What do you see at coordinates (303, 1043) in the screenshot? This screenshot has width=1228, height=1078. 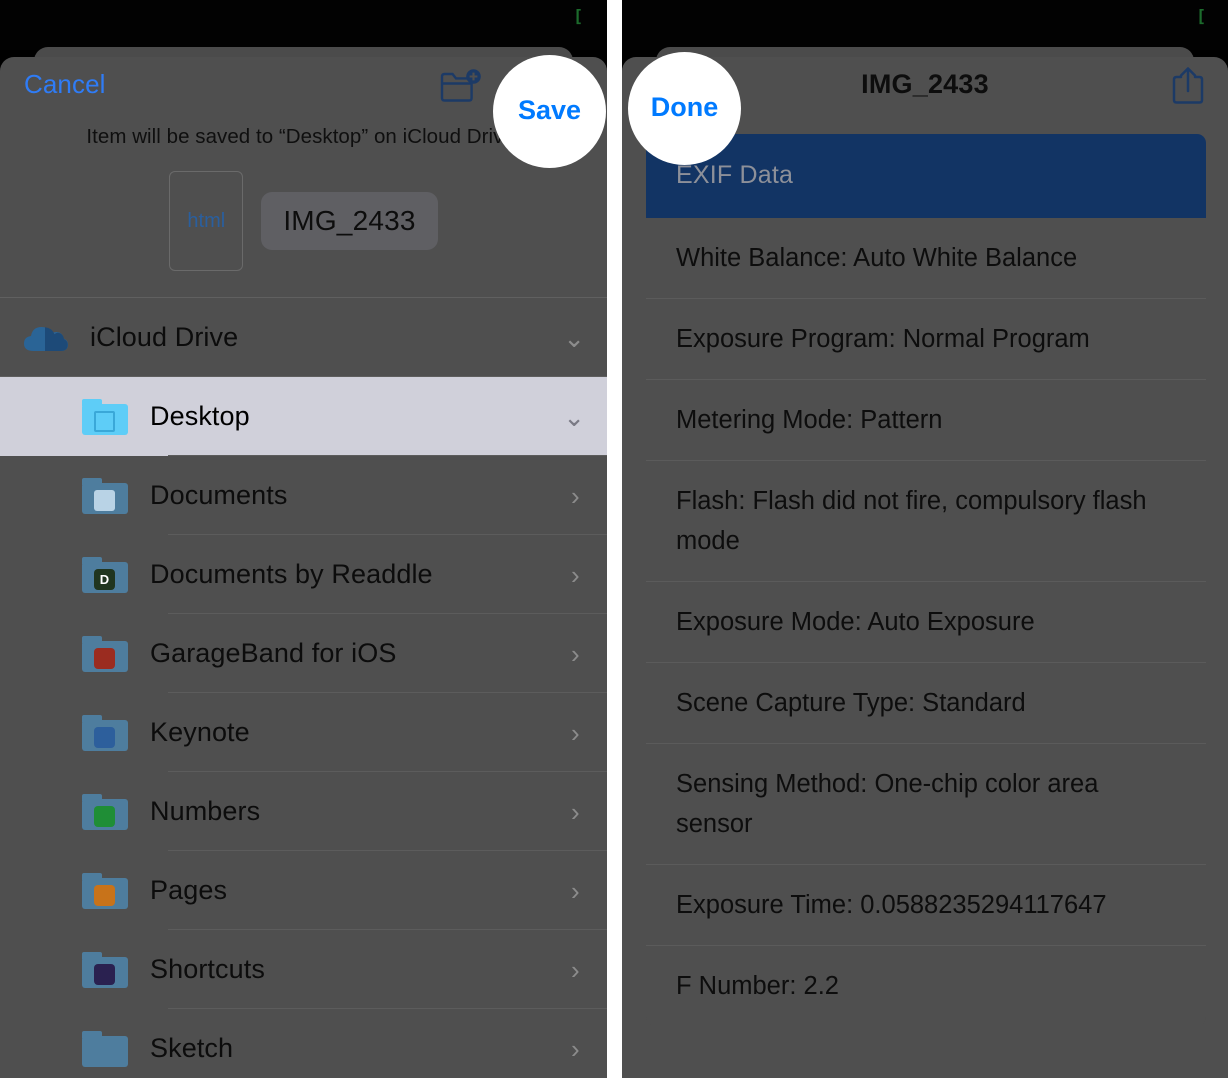 I see `location-row-sketch: Sketch ›` at bounding box center [303, 1043].